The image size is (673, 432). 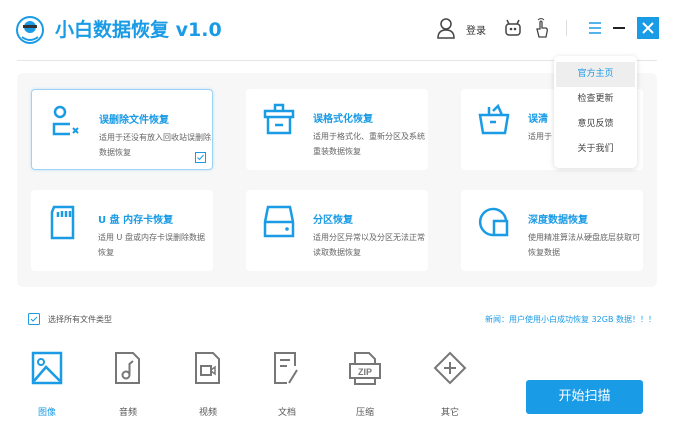 I want to click on card-deep-recovery: 深度数据恢复 使用精准算法从硬盘底层获取可恢复数据, so click(x=552, y=230).